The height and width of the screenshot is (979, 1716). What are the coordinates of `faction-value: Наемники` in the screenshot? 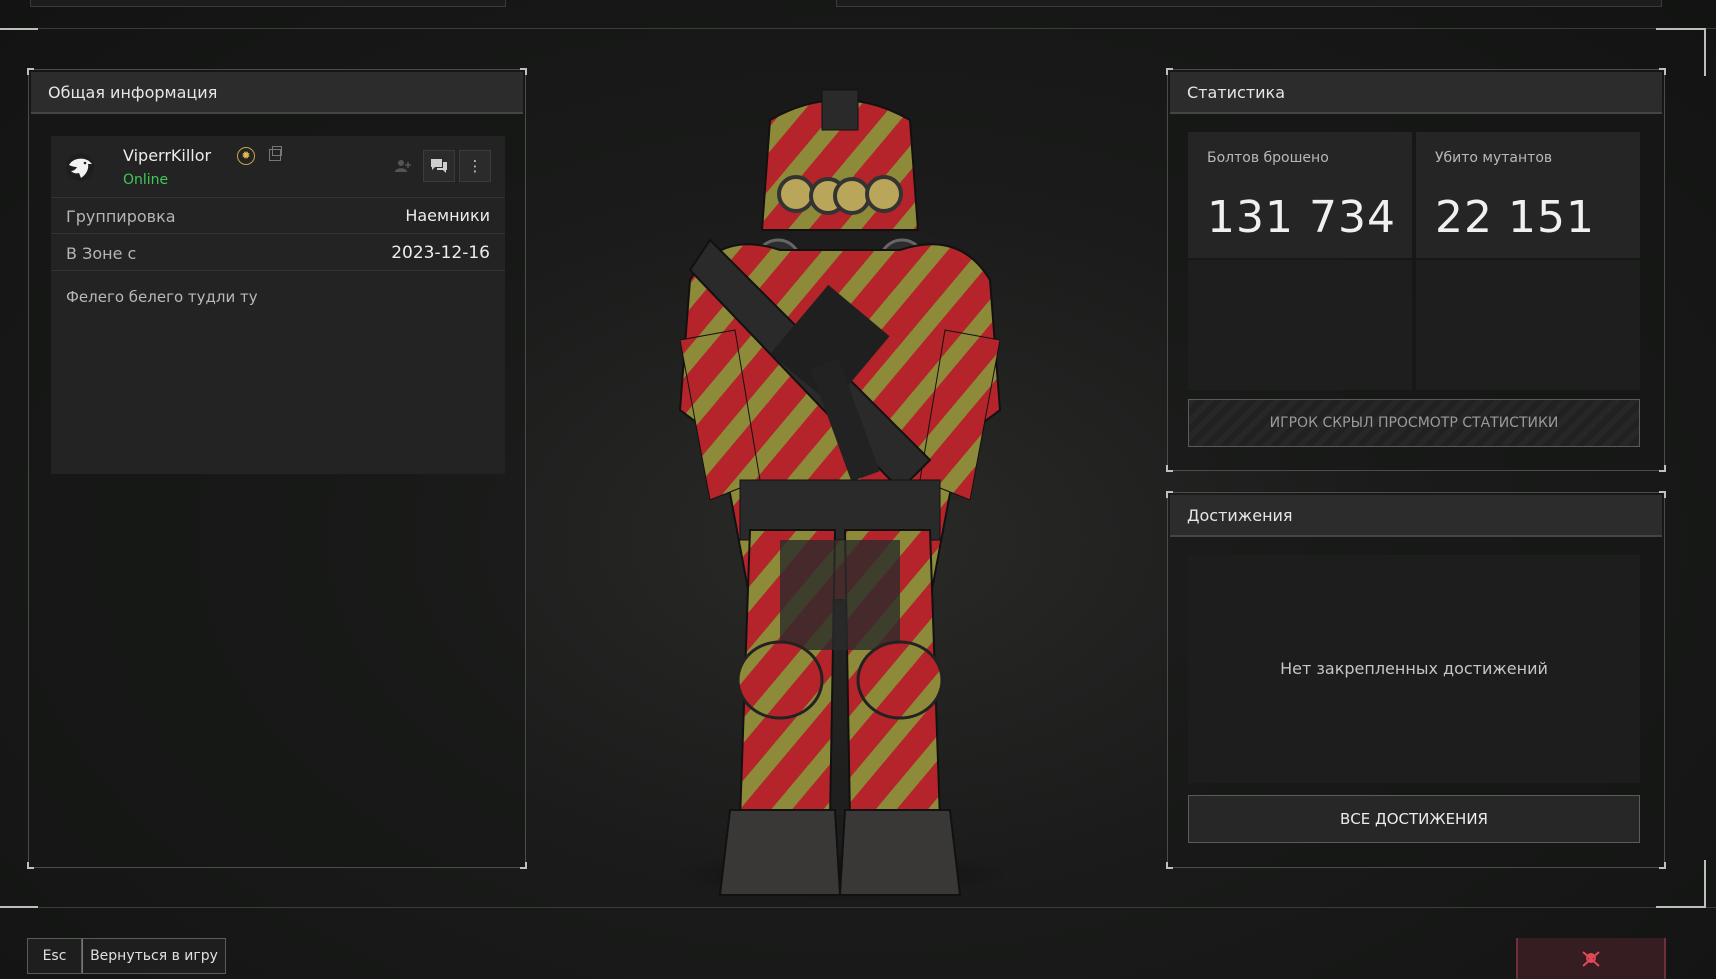 It's located at (447, 215).